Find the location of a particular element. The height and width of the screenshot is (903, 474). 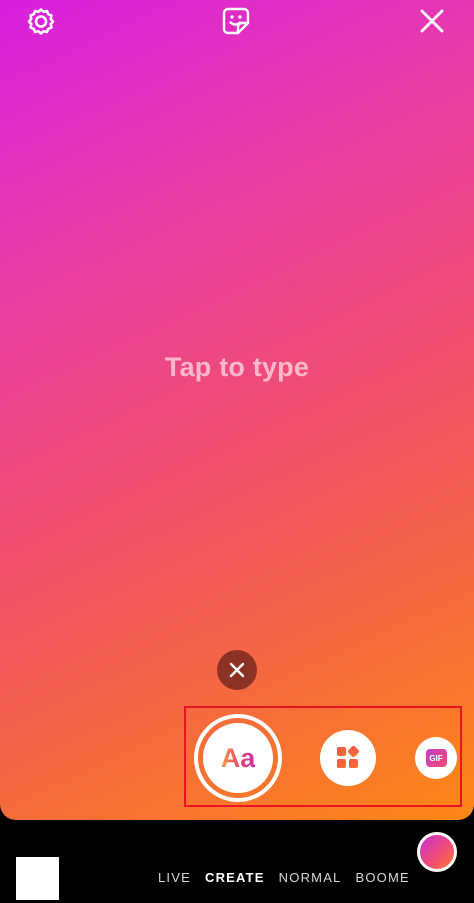

gif-tool-button: GIF is located at coordinates (436, 758).